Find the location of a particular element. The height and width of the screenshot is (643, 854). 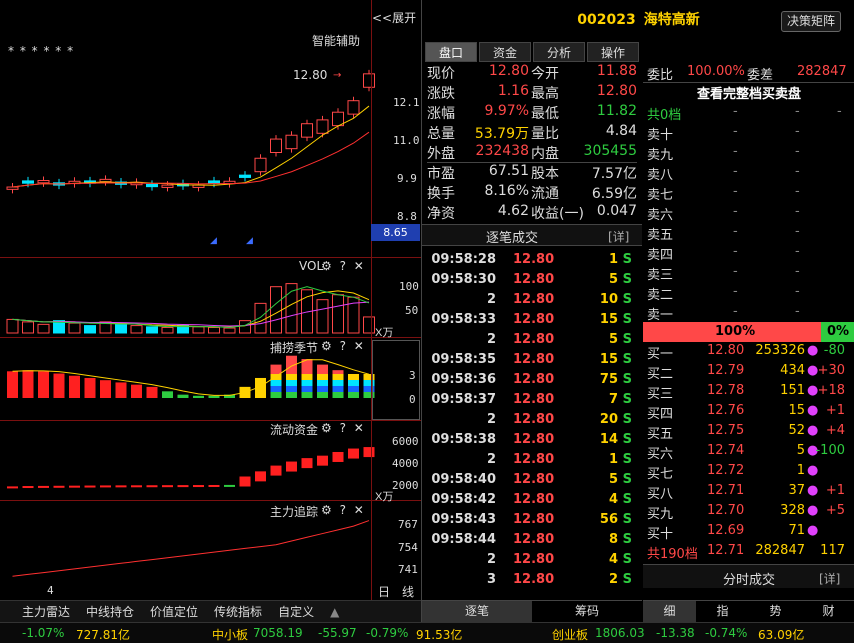

period-selector: 日 线 is located at coordinates (396, 591).